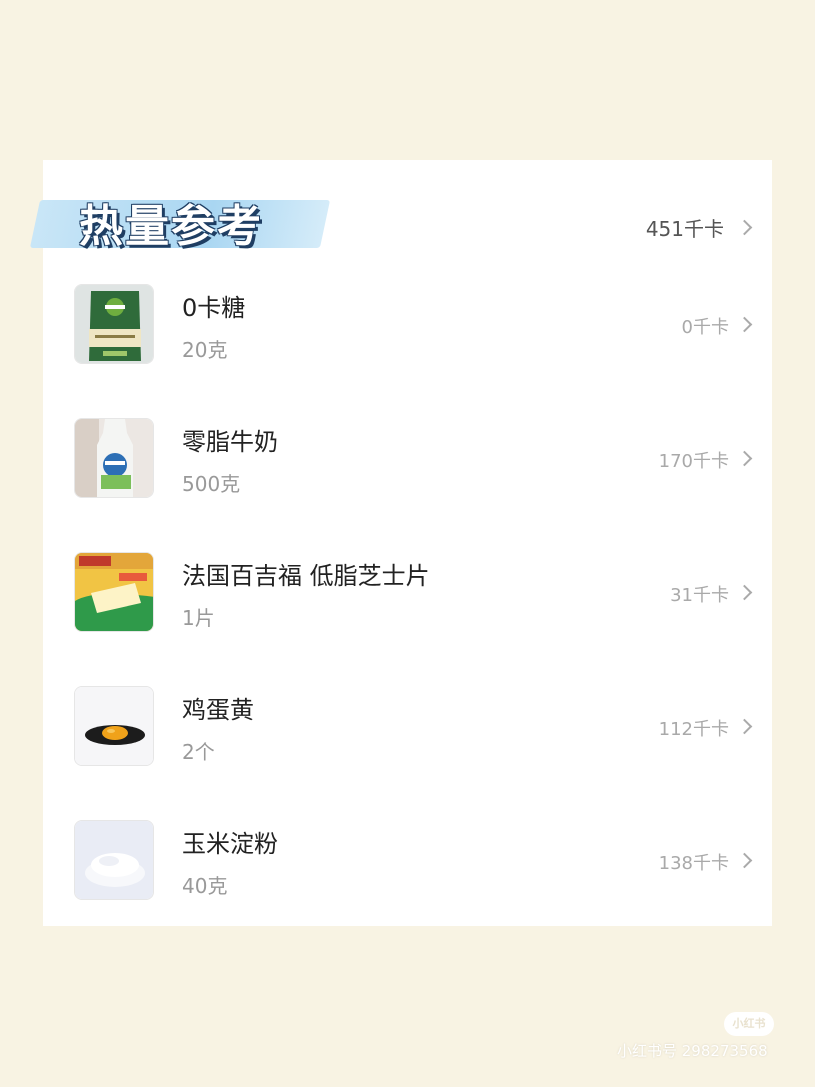  I want to click on food-calories: 170千卡, so click(693, 461).